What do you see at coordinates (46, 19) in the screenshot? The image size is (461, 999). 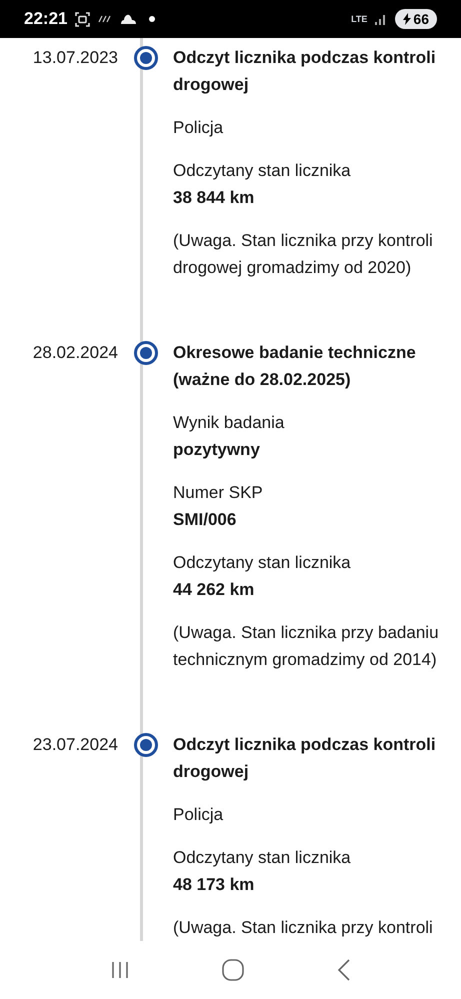 I see `clock: 22:21` at bounding box center [46, 19].